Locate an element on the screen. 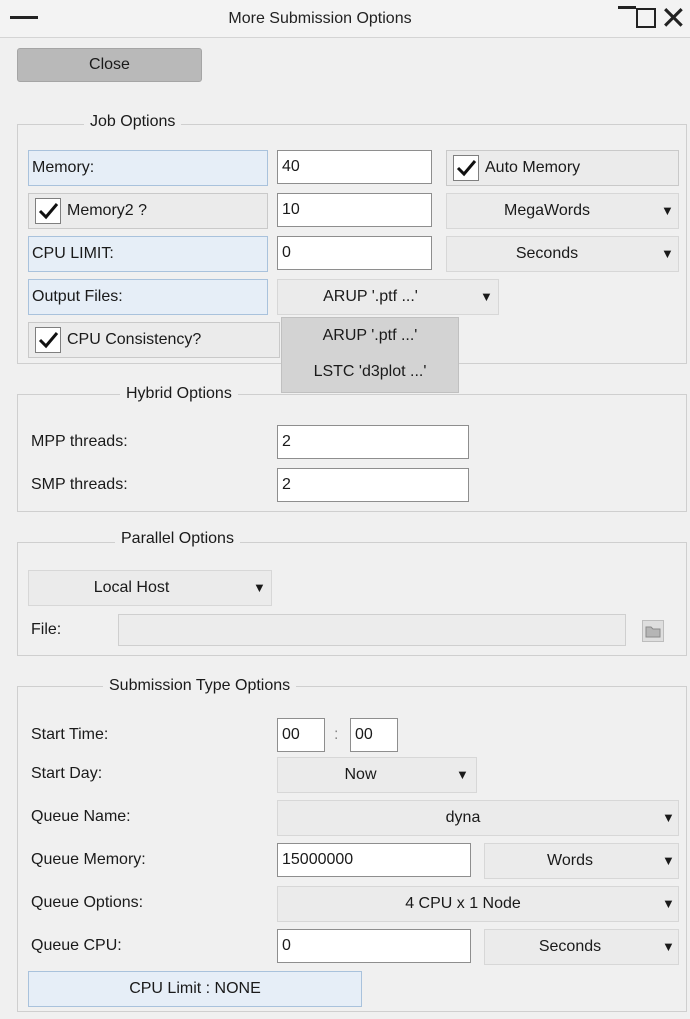 This screenshot has height=1019, width=690. cpu-limit-unit-value: Seconds is located at coordinates (547, 253).